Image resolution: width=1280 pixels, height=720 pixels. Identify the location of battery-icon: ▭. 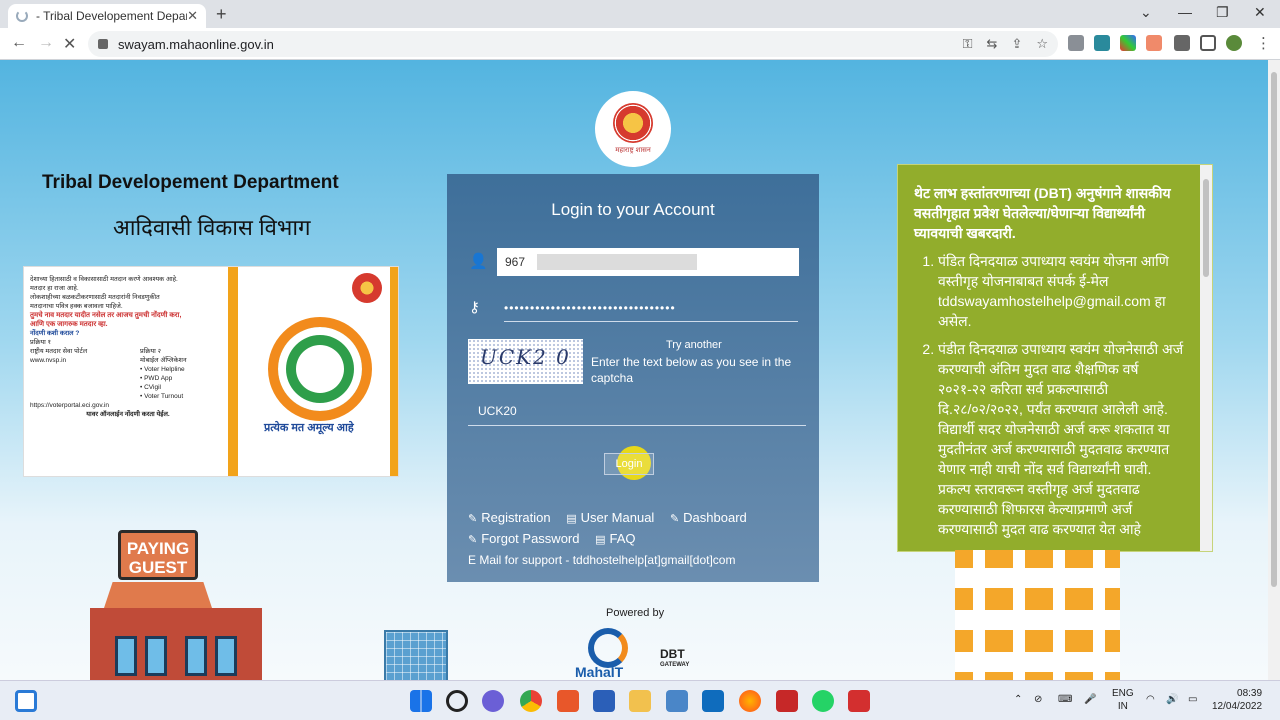
(1192, 699).